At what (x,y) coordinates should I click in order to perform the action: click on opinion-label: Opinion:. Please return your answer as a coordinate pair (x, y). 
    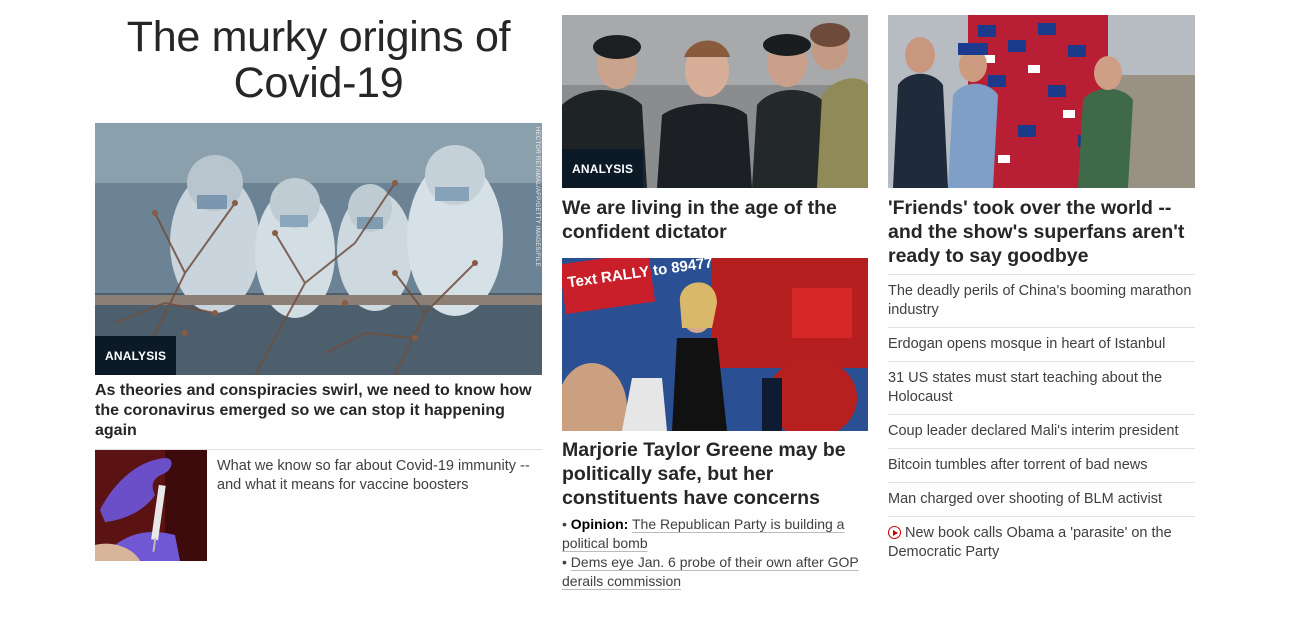
    Looking at the image, I should click on (599, 524).